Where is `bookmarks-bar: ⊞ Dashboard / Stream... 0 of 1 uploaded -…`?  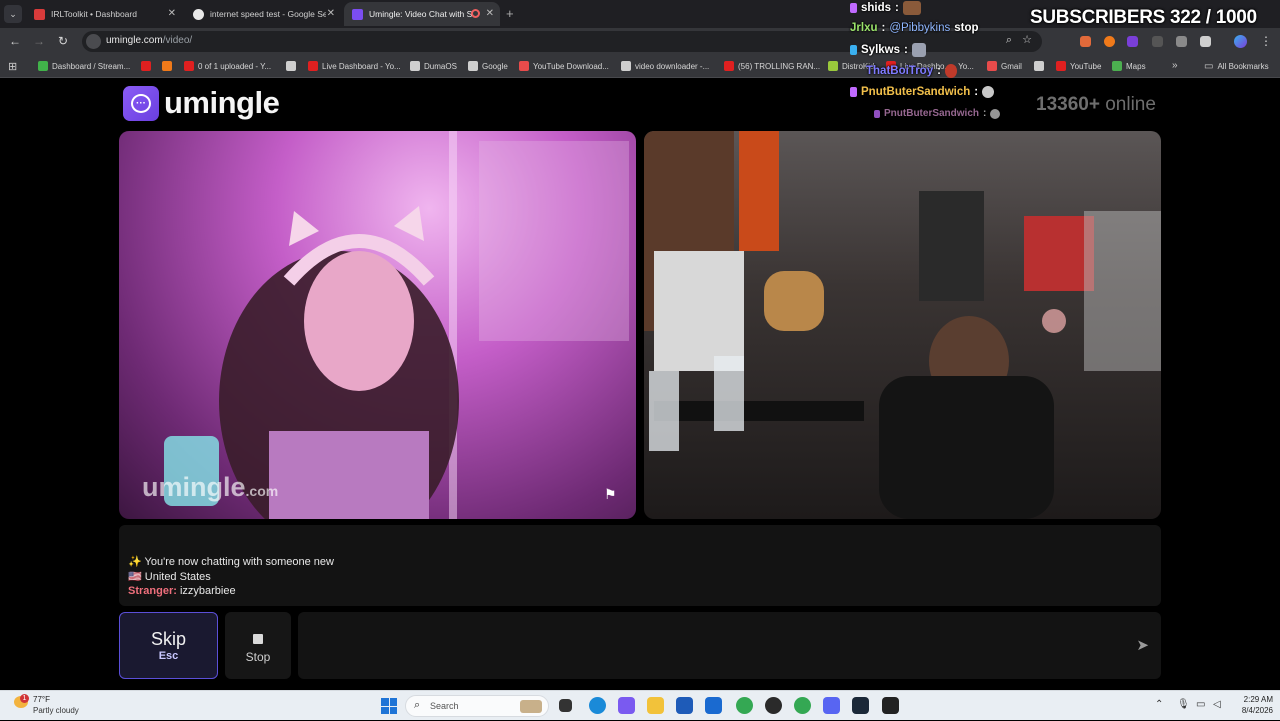 bookmarks-bar: ⊞ Dashboard / Stream... 0 of 1 uploaded -… is located at coordinates (640, 67).